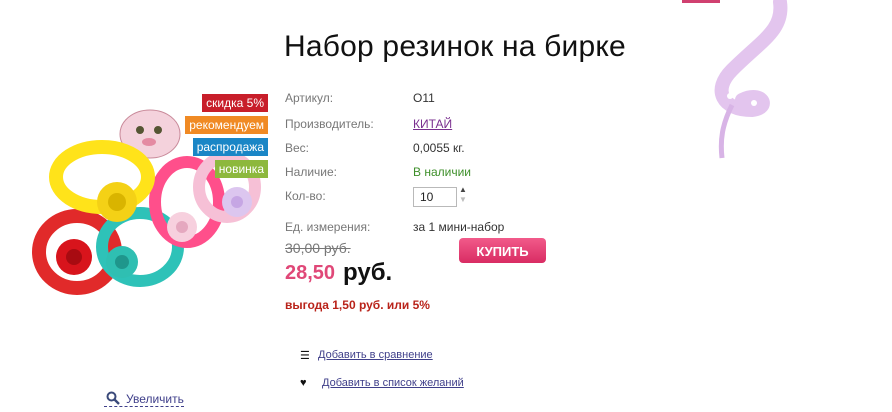  What do you see at coordinates (226, 125) in the screenshot?
I see `badge-recommended: рекомендуем` at bounding box center [226, 125].